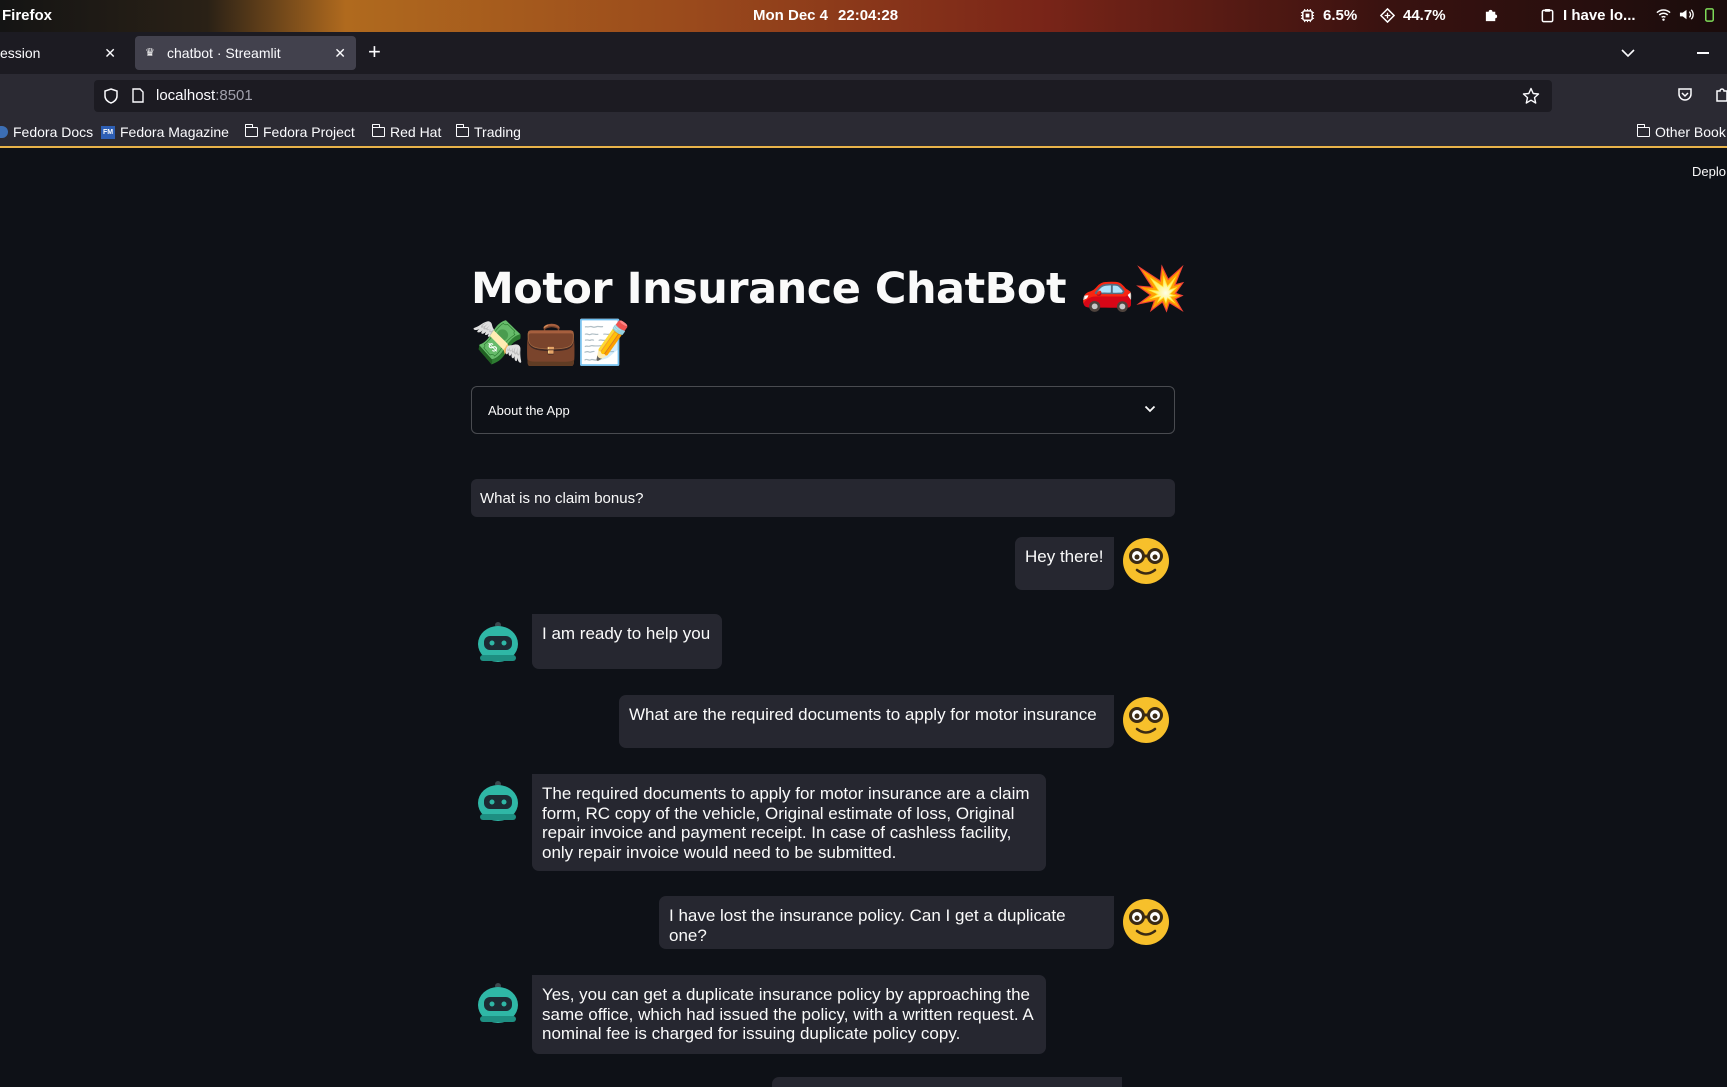 Image resolution: width=1727 pixels, height=1087 pixels. I want to click on bookmark-label: Fedora Magazine, so click(174, 132).